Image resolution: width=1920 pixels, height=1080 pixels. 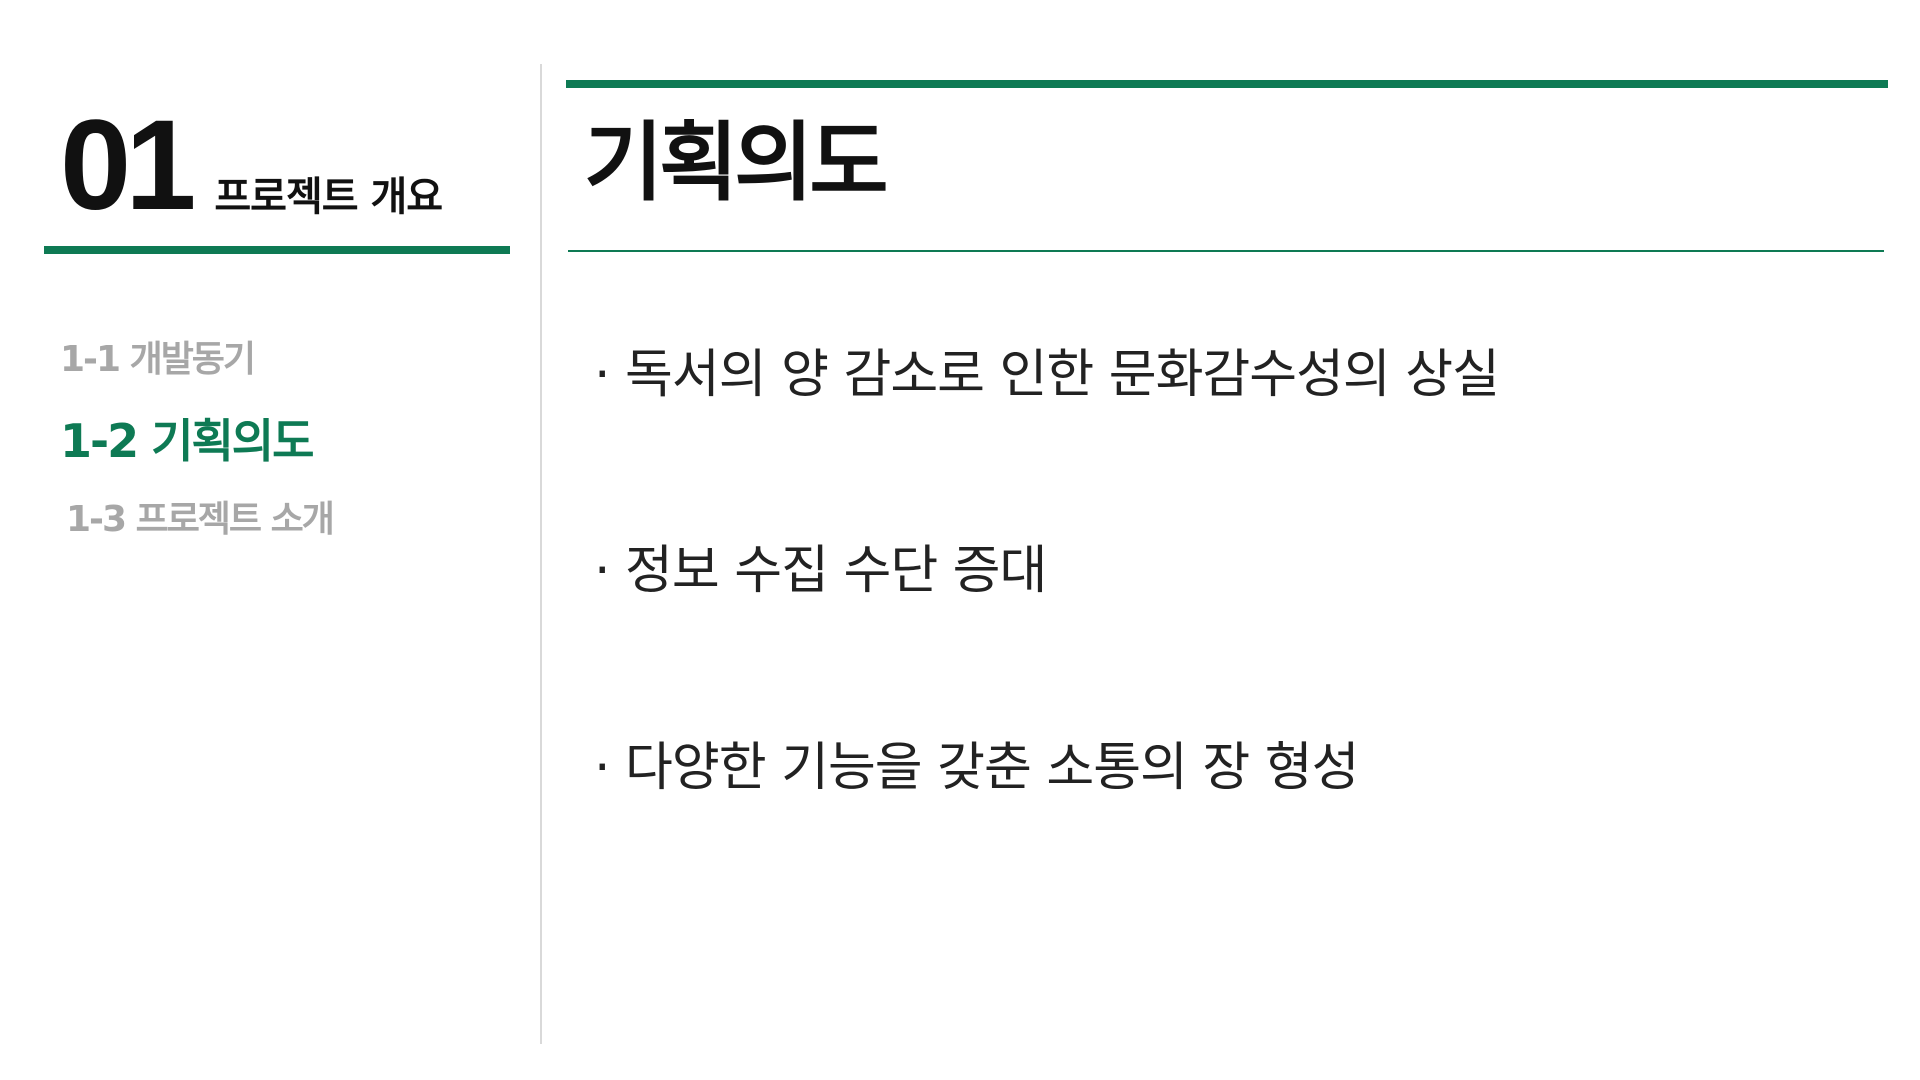 I want to click on content-top-rule, so click(x=1227, y=84).